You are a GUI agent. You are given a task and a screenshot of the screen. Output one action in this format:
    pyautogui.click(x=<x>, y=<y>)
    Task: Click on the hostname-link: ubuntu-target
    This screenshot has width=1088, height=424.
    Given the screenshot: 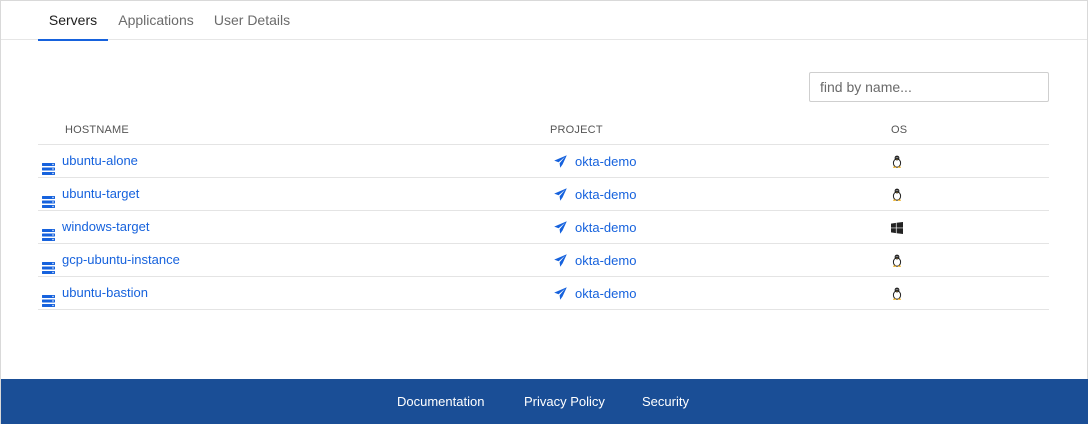 What is the action you would take?
    pyautogui.click(x=100, y=194)
    